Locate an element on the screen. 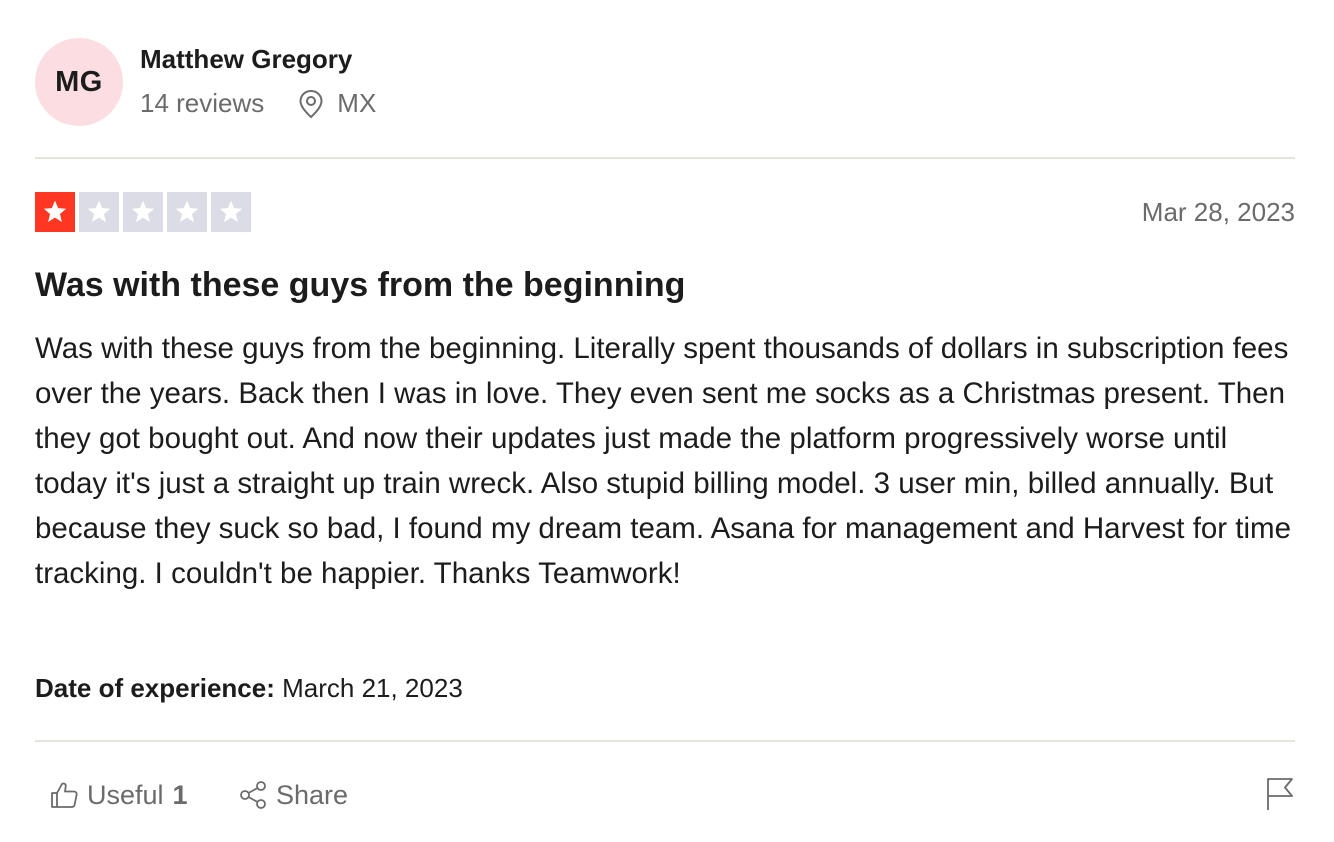 The height and width of the screenshot is (842, 1334). experience-date: March 21, 2023 is located at coordinates (372, 688).